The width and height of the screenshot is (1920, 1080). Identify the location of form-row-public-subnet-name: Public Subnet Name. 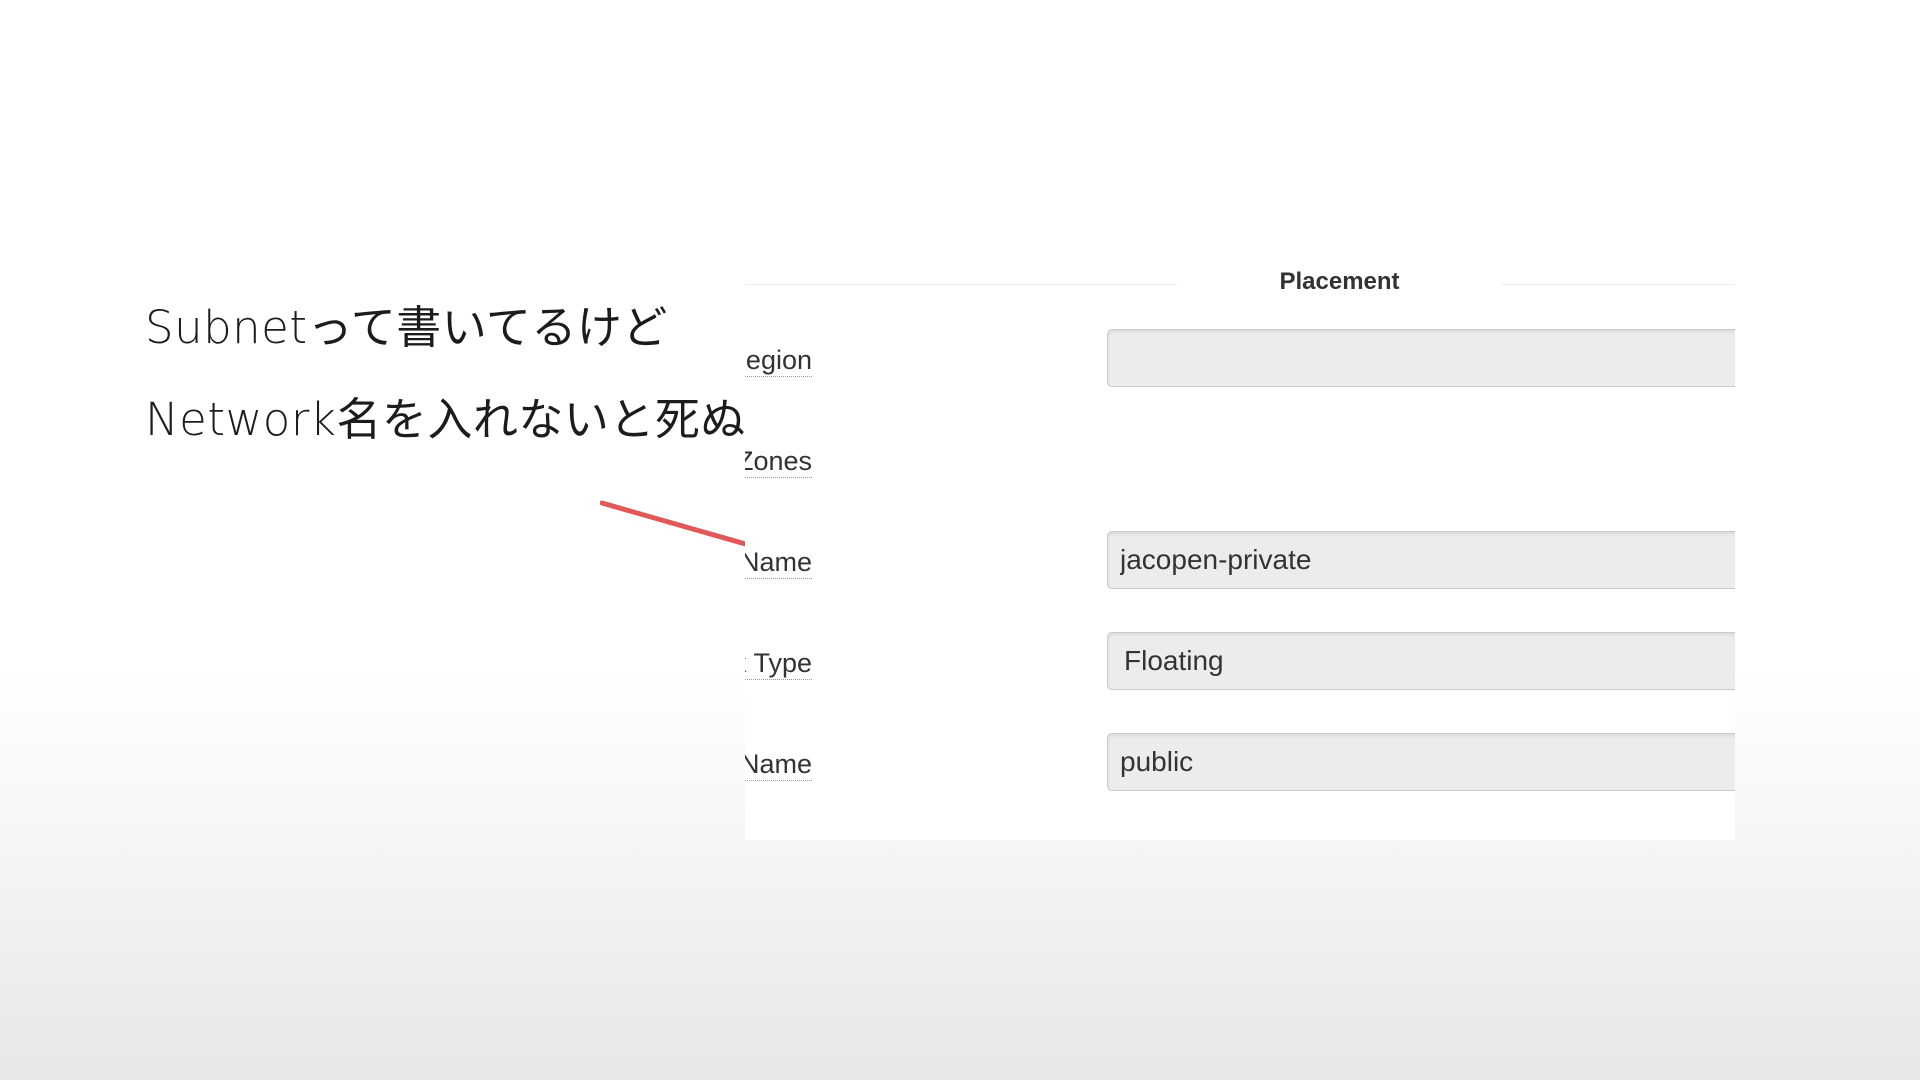
(1240, 764).